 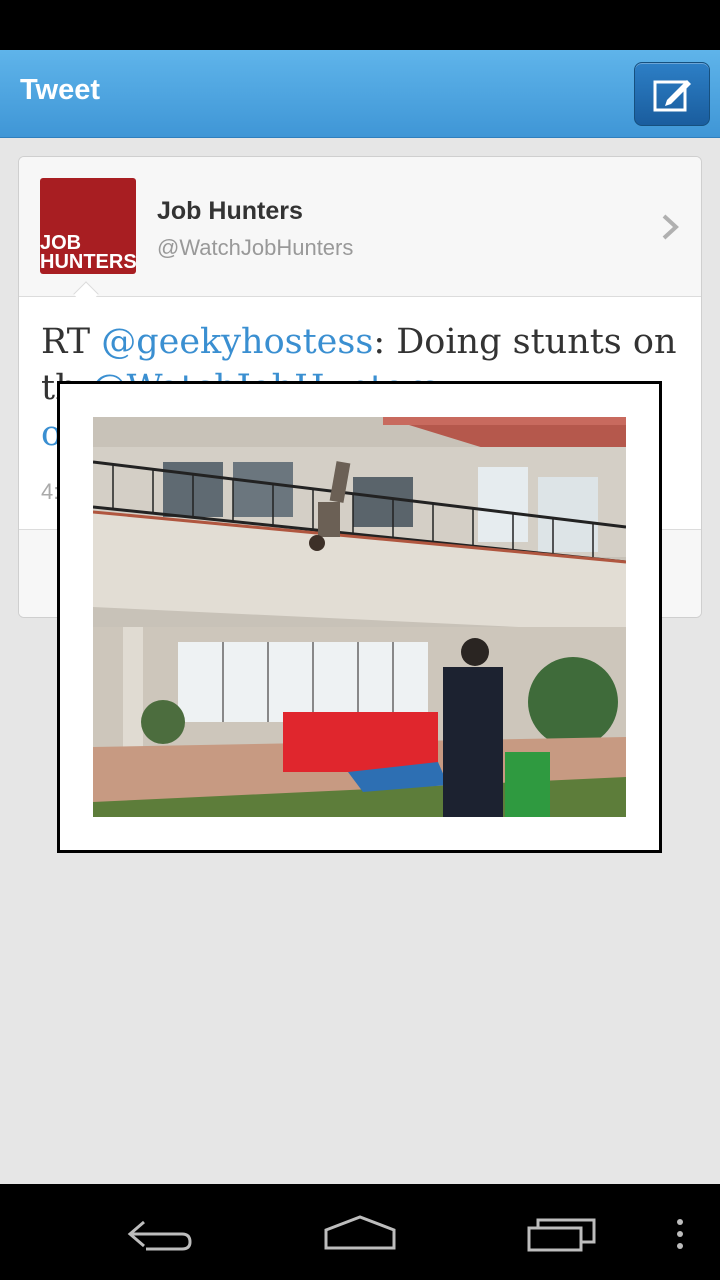 I want to click on home-icon, so click(x=360, y=1233).